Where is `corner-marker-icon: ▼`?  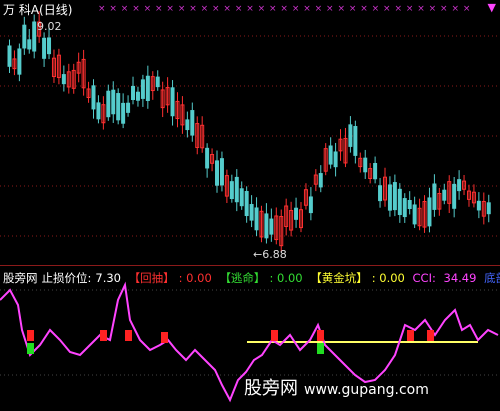 corner-marker-icon: ▼ is located at coordinates (492, 7).